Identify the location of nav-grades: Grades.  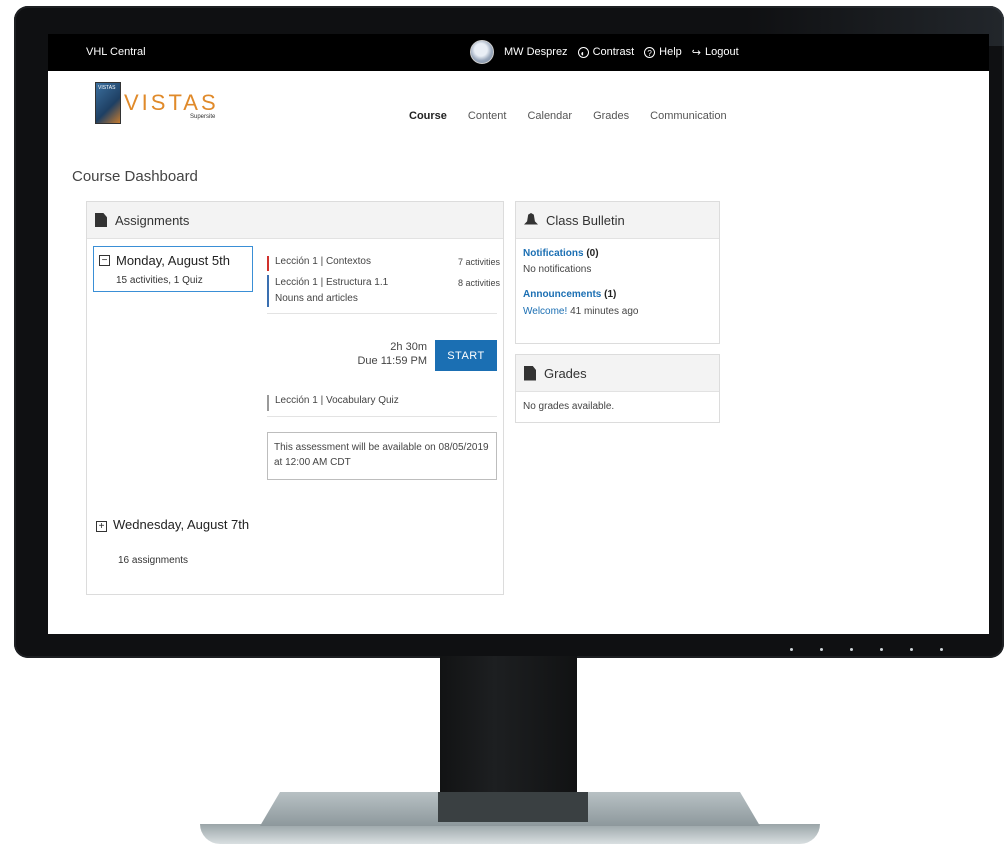
(611, 116).